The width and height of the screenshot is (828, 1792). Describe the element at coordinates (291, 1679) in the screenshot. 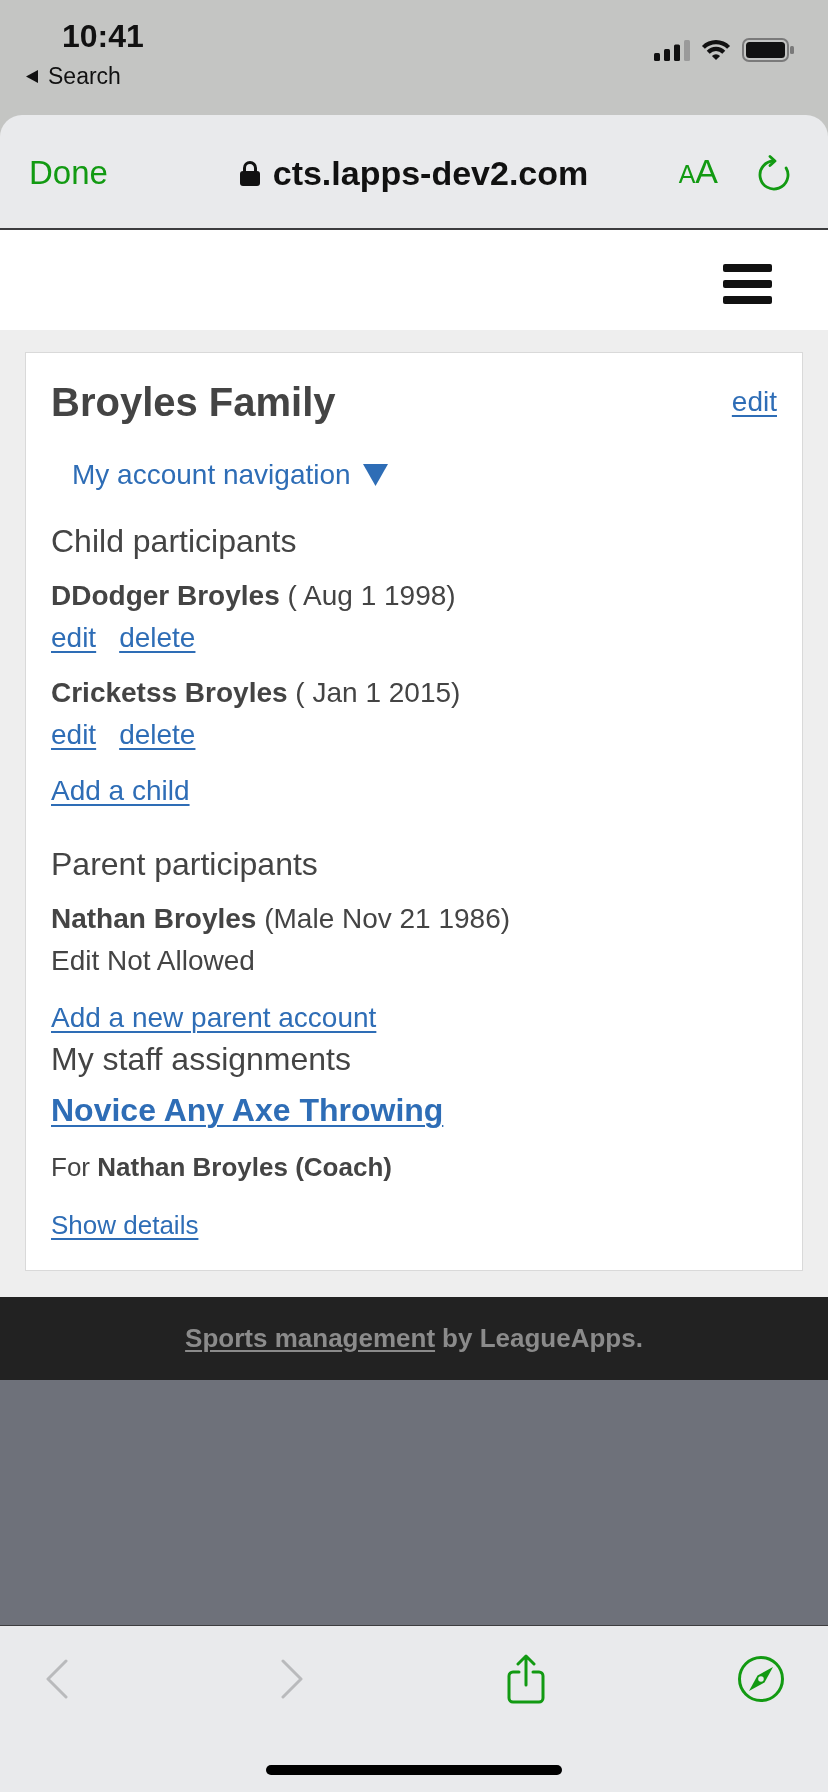

I see `chevron-right-icon` at that location.